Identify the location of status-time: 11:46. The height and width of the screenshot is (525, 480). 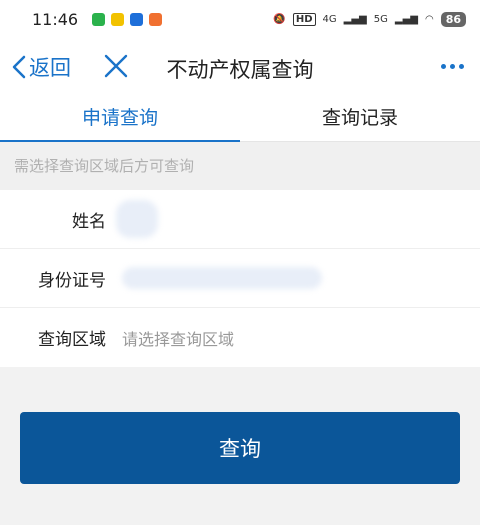
(55, 19).